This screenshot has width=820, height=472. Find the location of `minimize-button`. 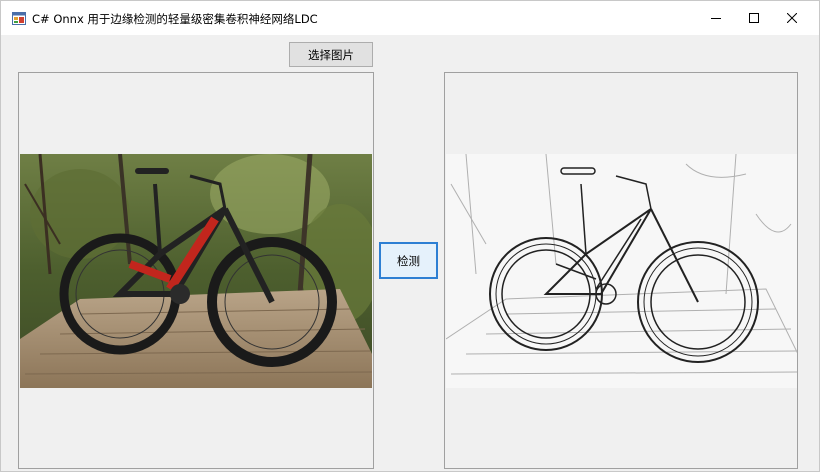

minimize-button is located at coordinates (716, 18).